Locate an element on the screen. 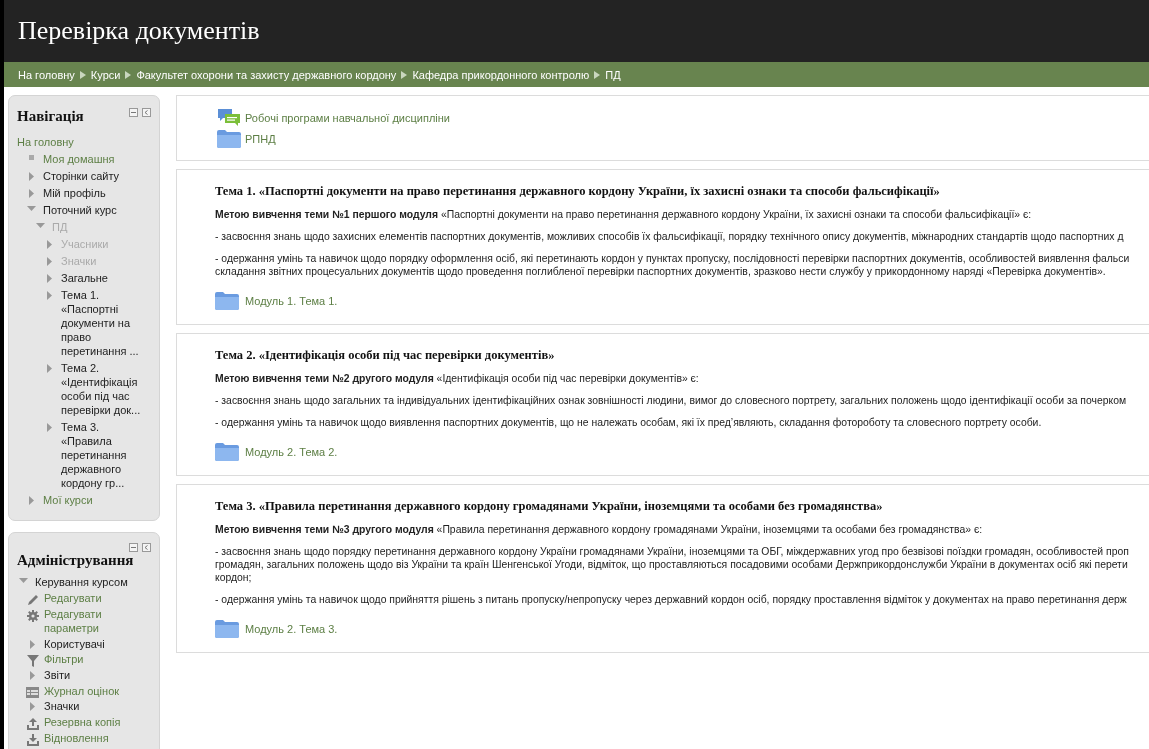 The width and height of the screenshot is (1149, 749). block-title: Адміністрування is located at coordinates (76, 560).